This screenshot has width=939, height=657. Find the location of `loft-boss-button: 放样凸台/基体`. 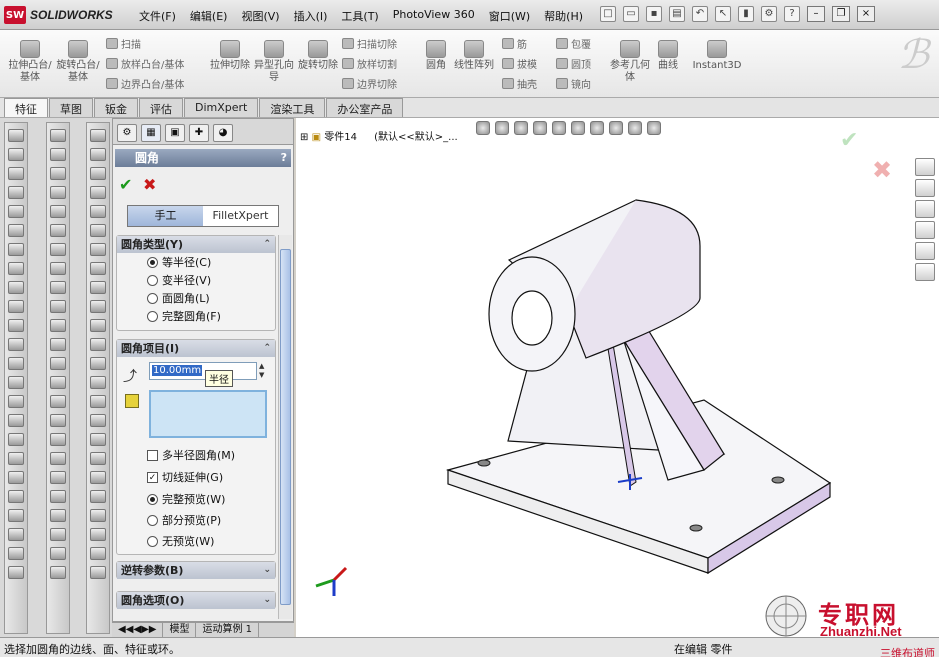

loft-boss-button: 放样凸台/基体 is located at coordinates (145, 63).